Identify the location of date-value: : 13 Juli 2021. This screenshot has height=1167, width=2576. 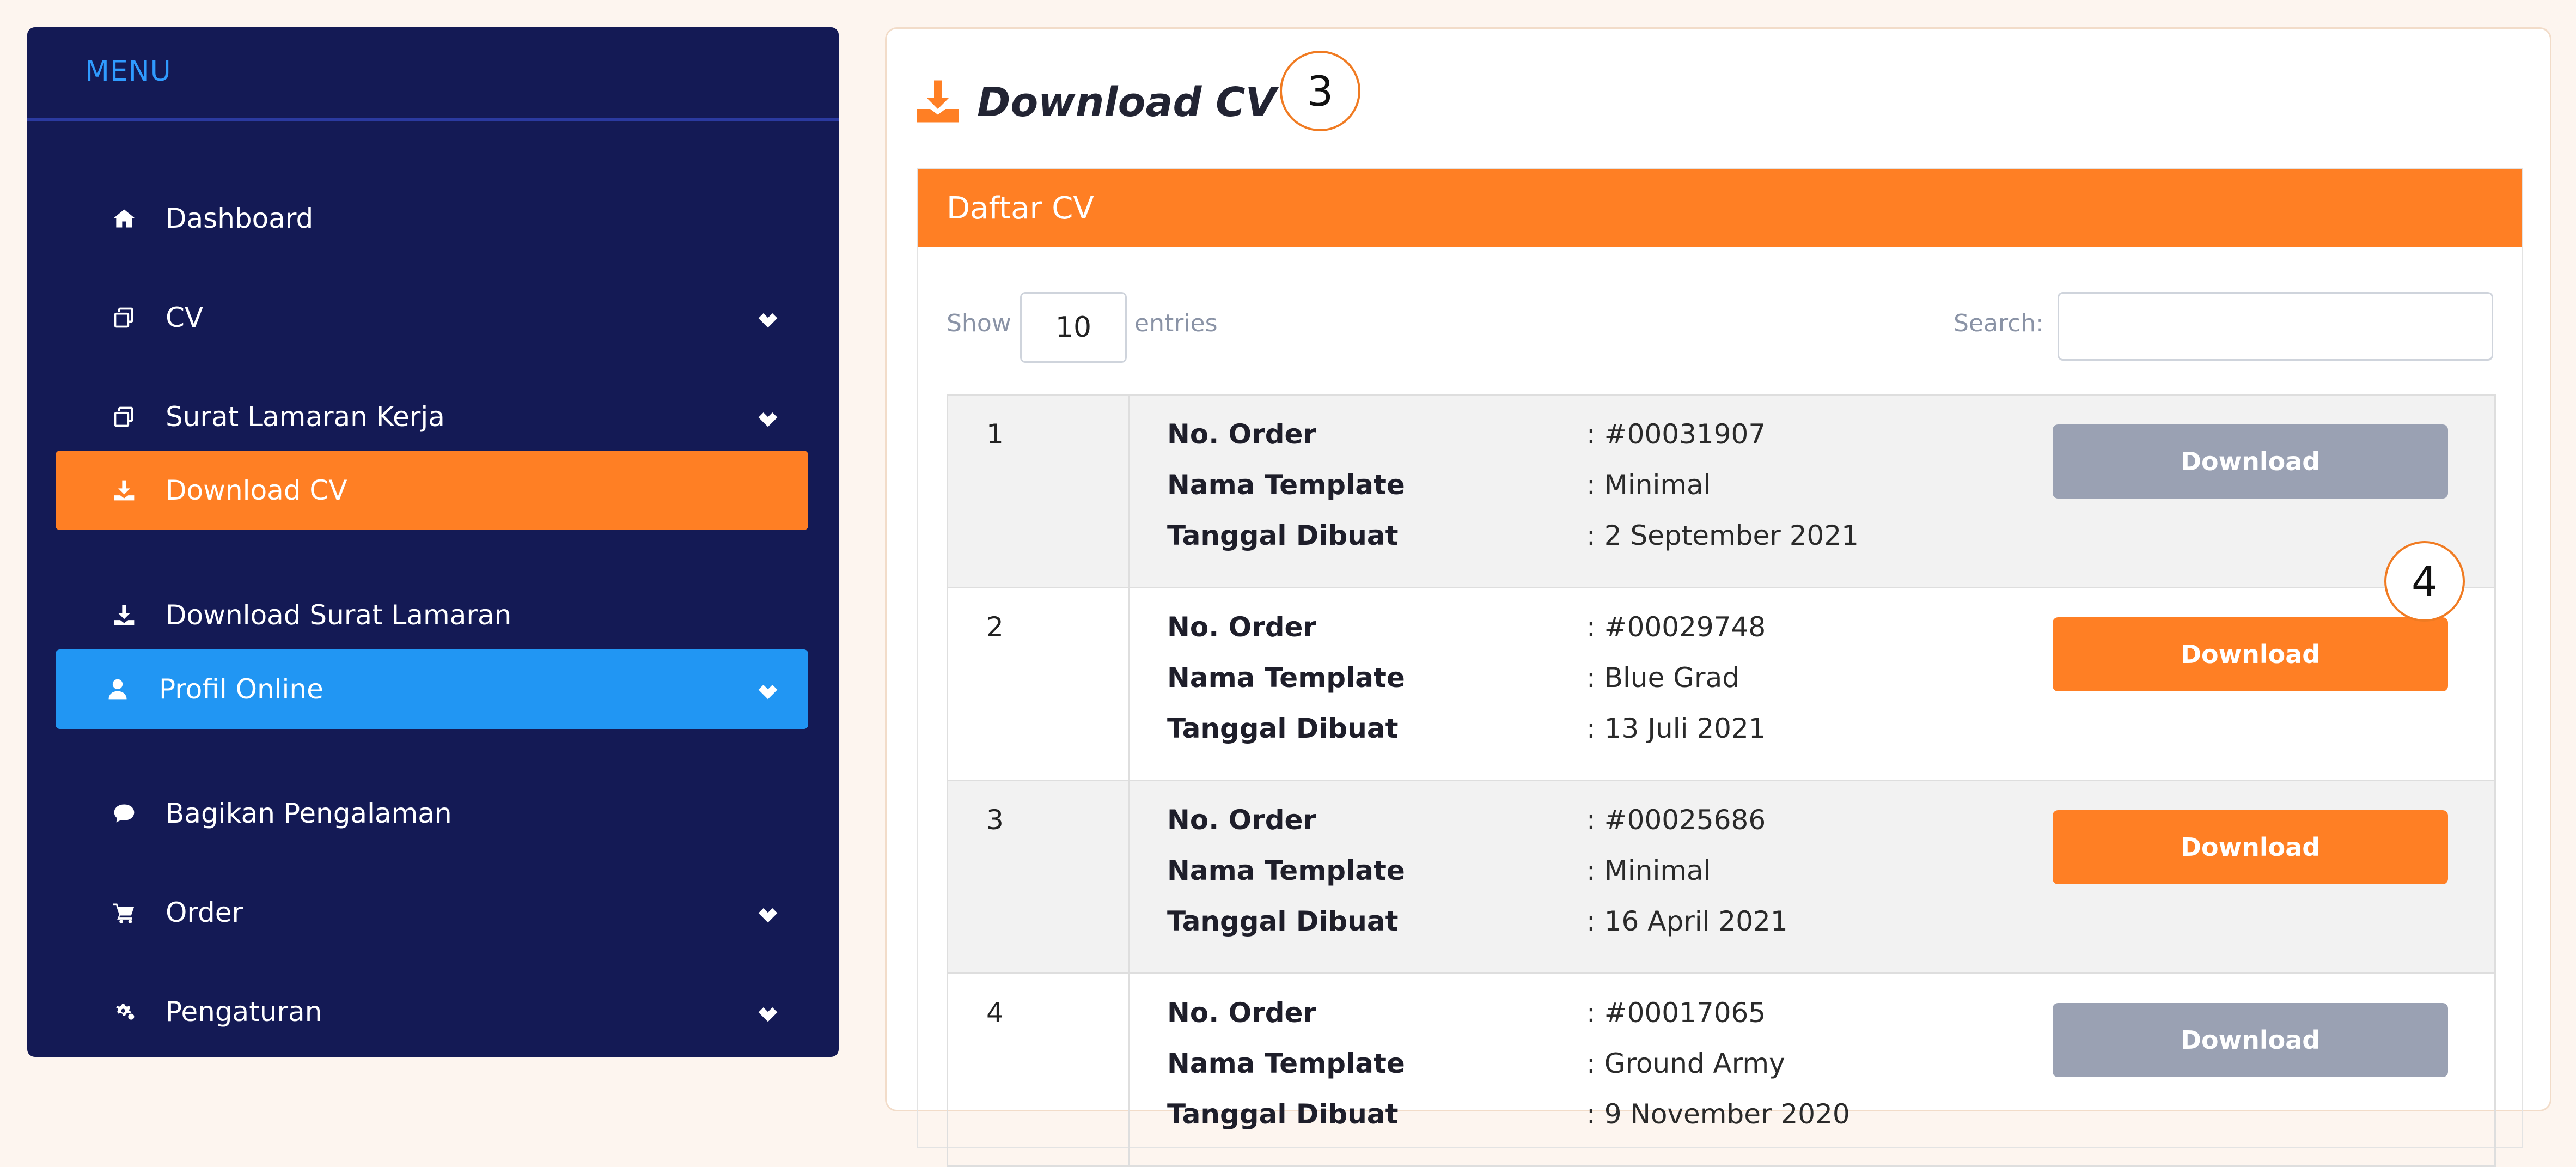
(1676, 728).